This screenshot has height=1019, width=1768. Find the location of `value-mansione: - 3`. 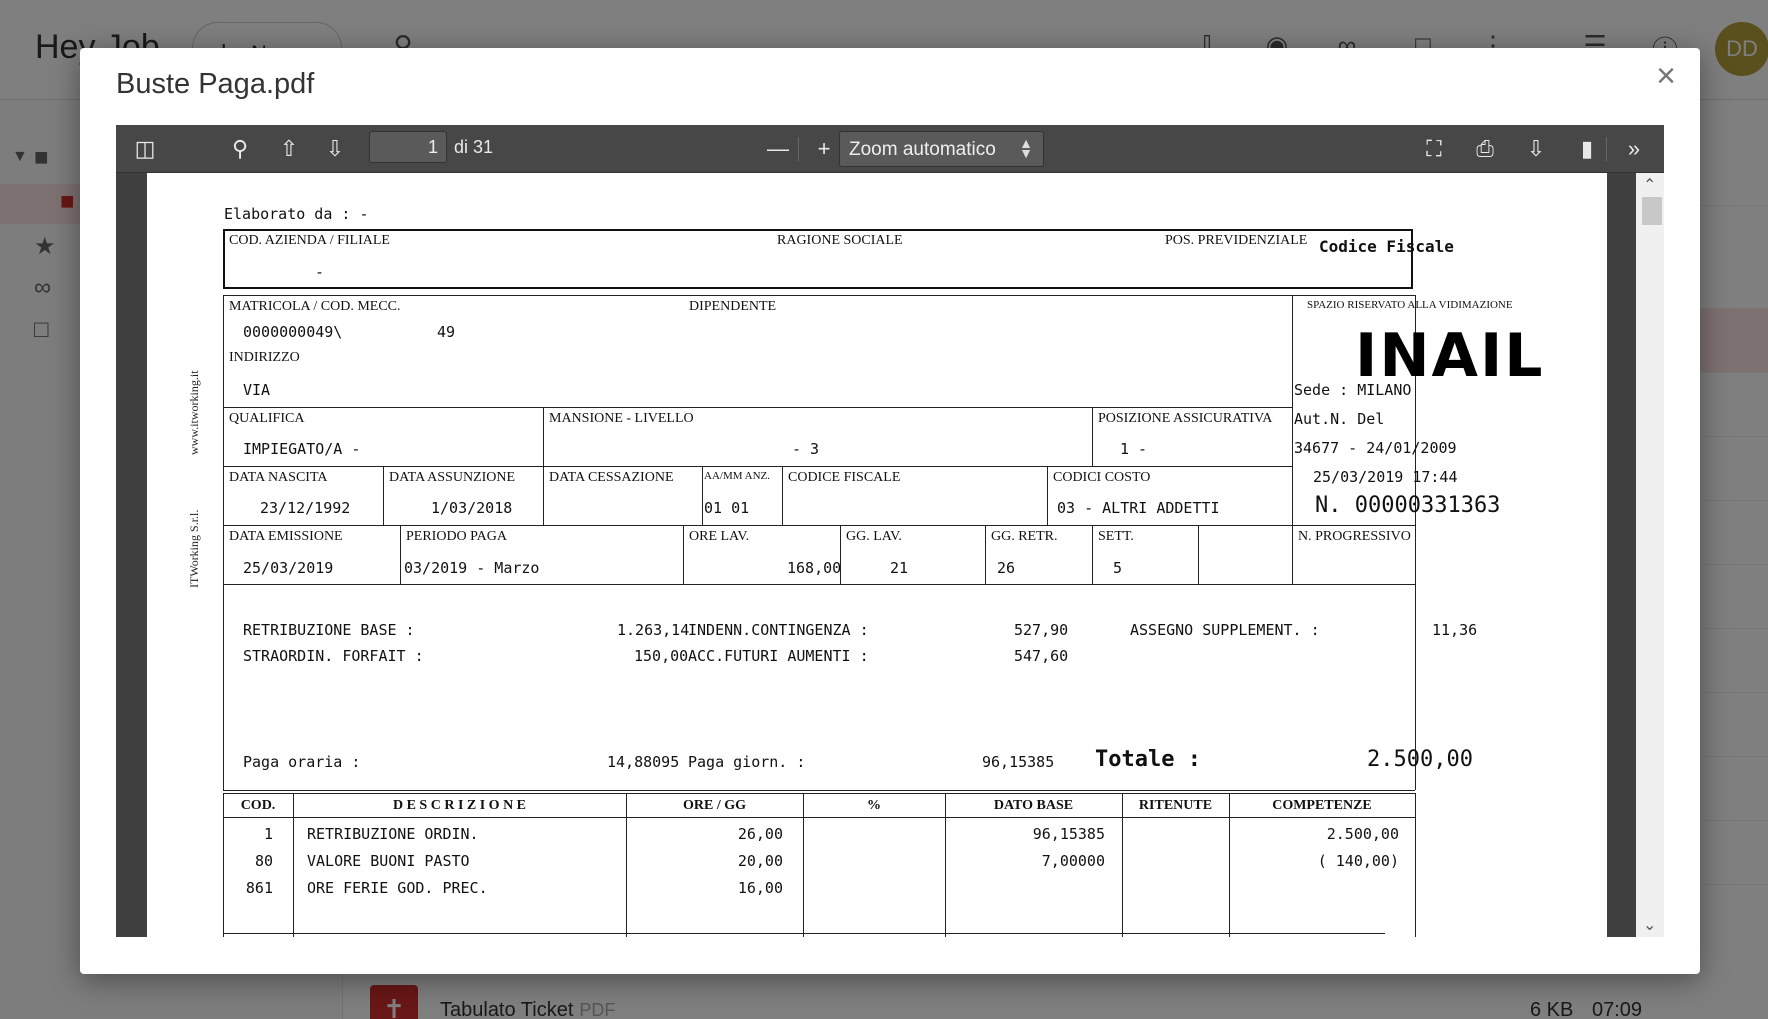

value-mansione: - 3 is located at coordinates (806, 449).